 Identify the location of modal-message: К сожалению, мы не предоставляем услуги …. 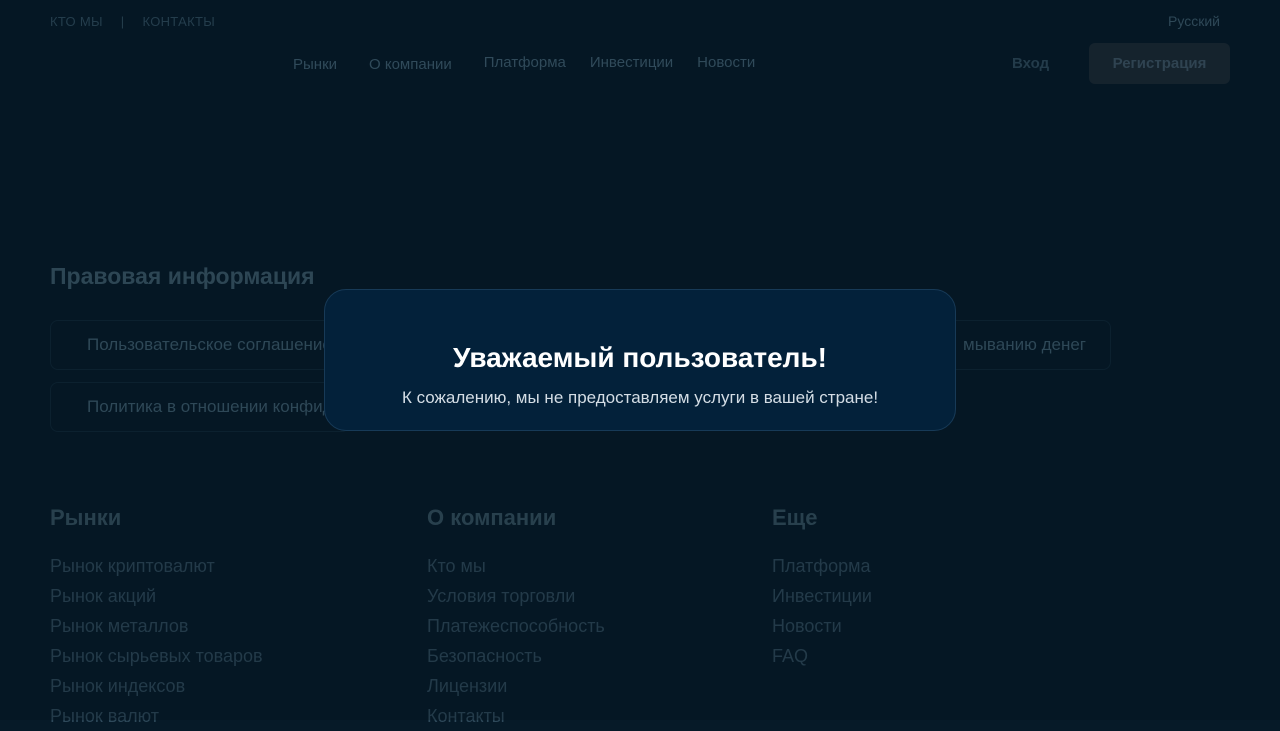
(640, 397).